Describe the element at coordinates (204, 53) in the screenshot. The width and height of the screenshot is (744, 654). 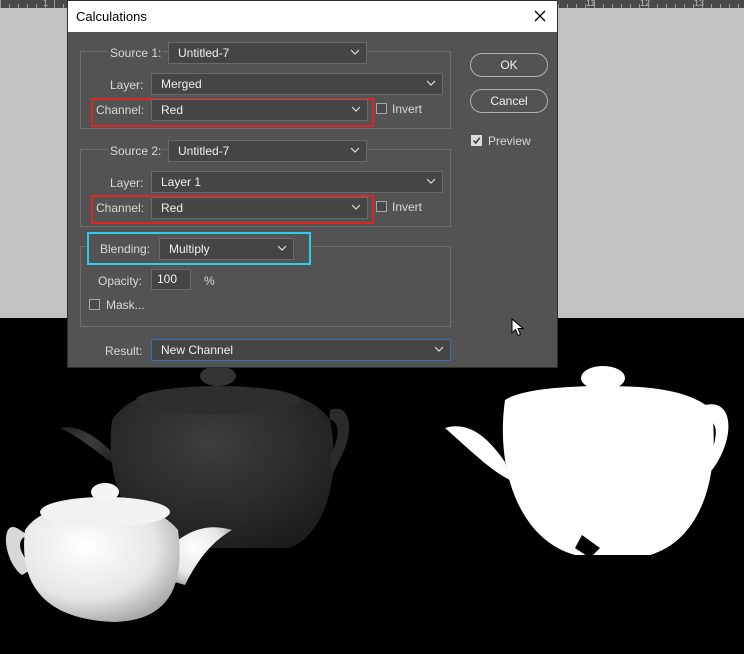
I see `source1-value: Untitled-7` at that location.